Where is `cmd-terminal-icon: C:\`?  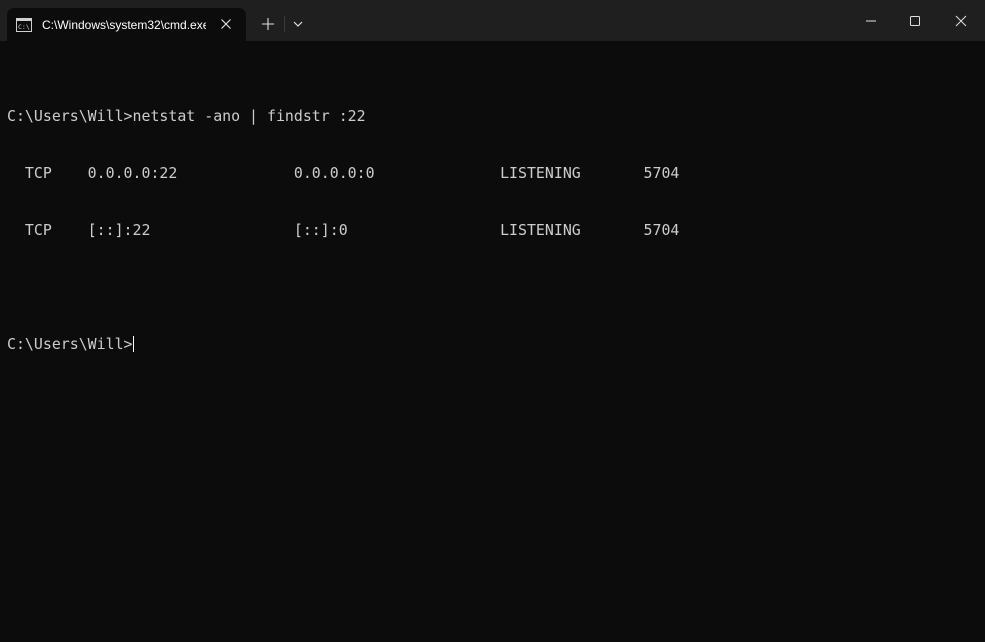 cmd-terminal-icon: C:\ is located at coordinates (24, 24).